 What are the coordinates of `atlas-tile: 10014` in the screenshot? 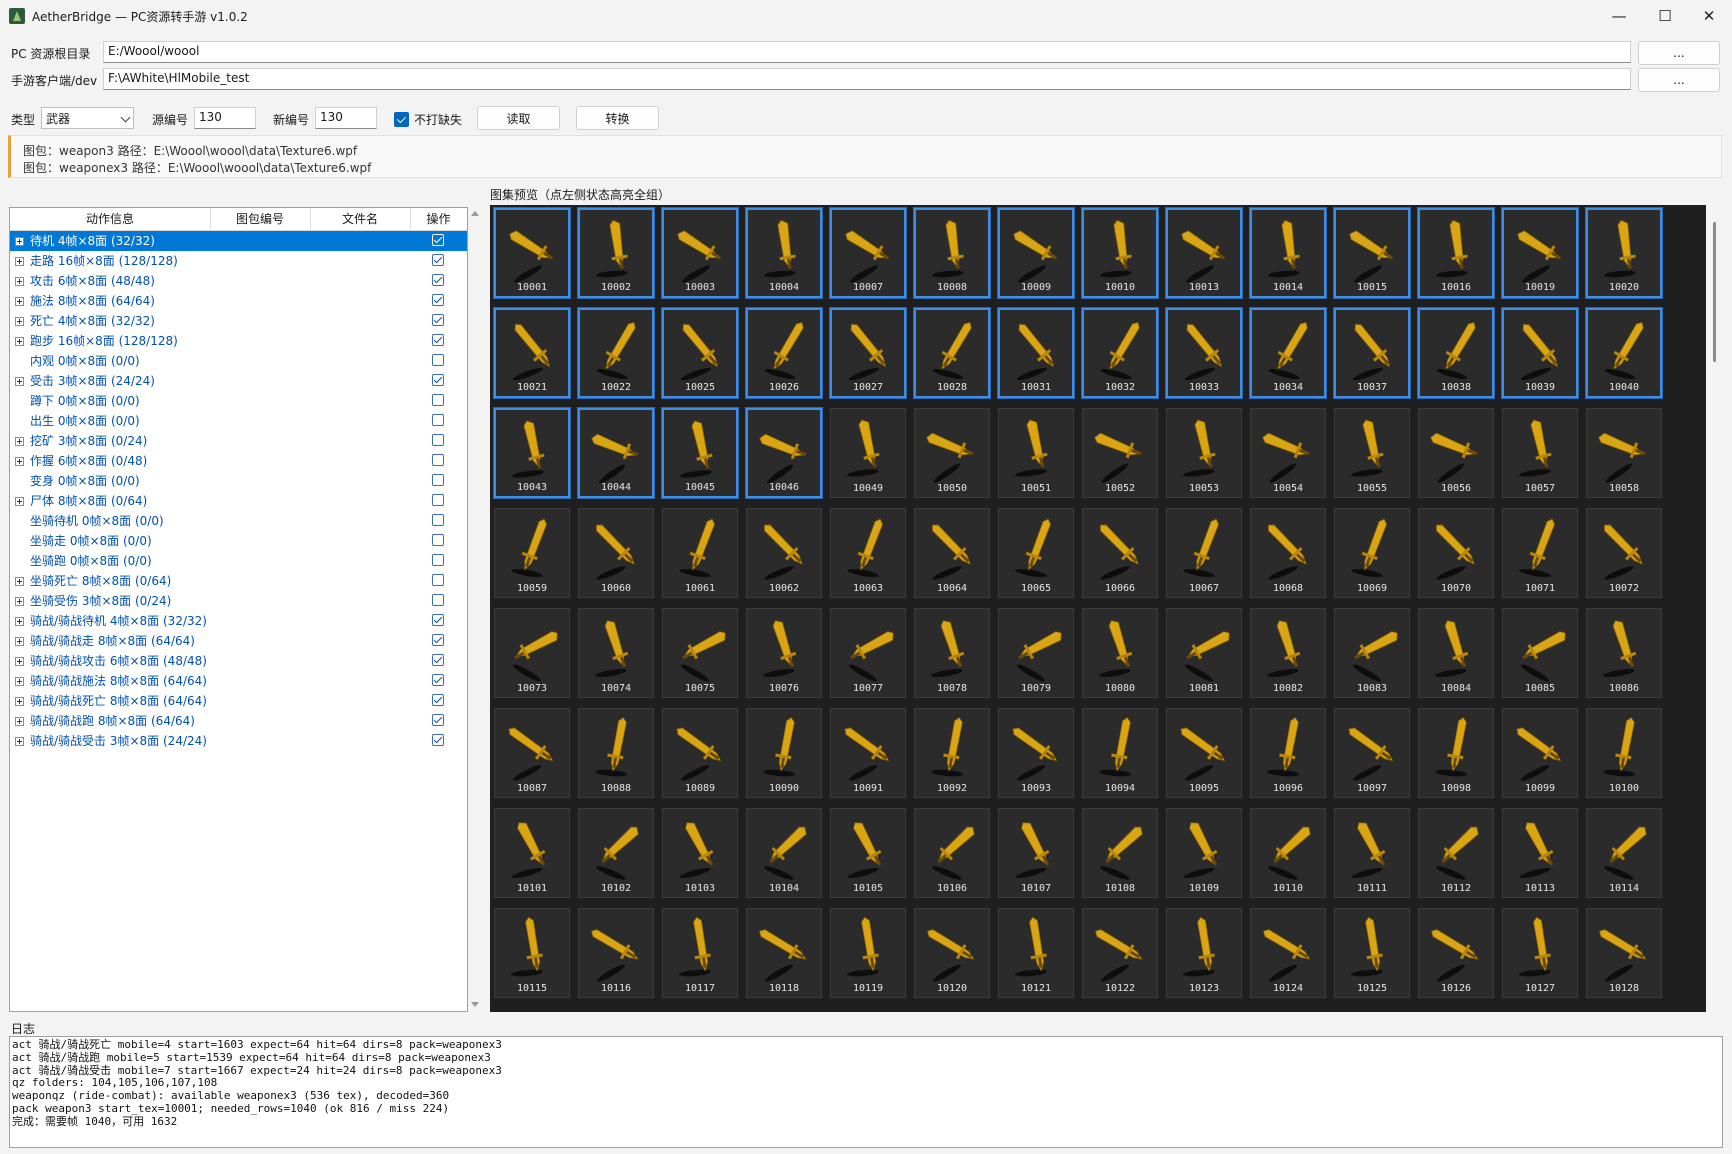 It's located at (1288, 253).